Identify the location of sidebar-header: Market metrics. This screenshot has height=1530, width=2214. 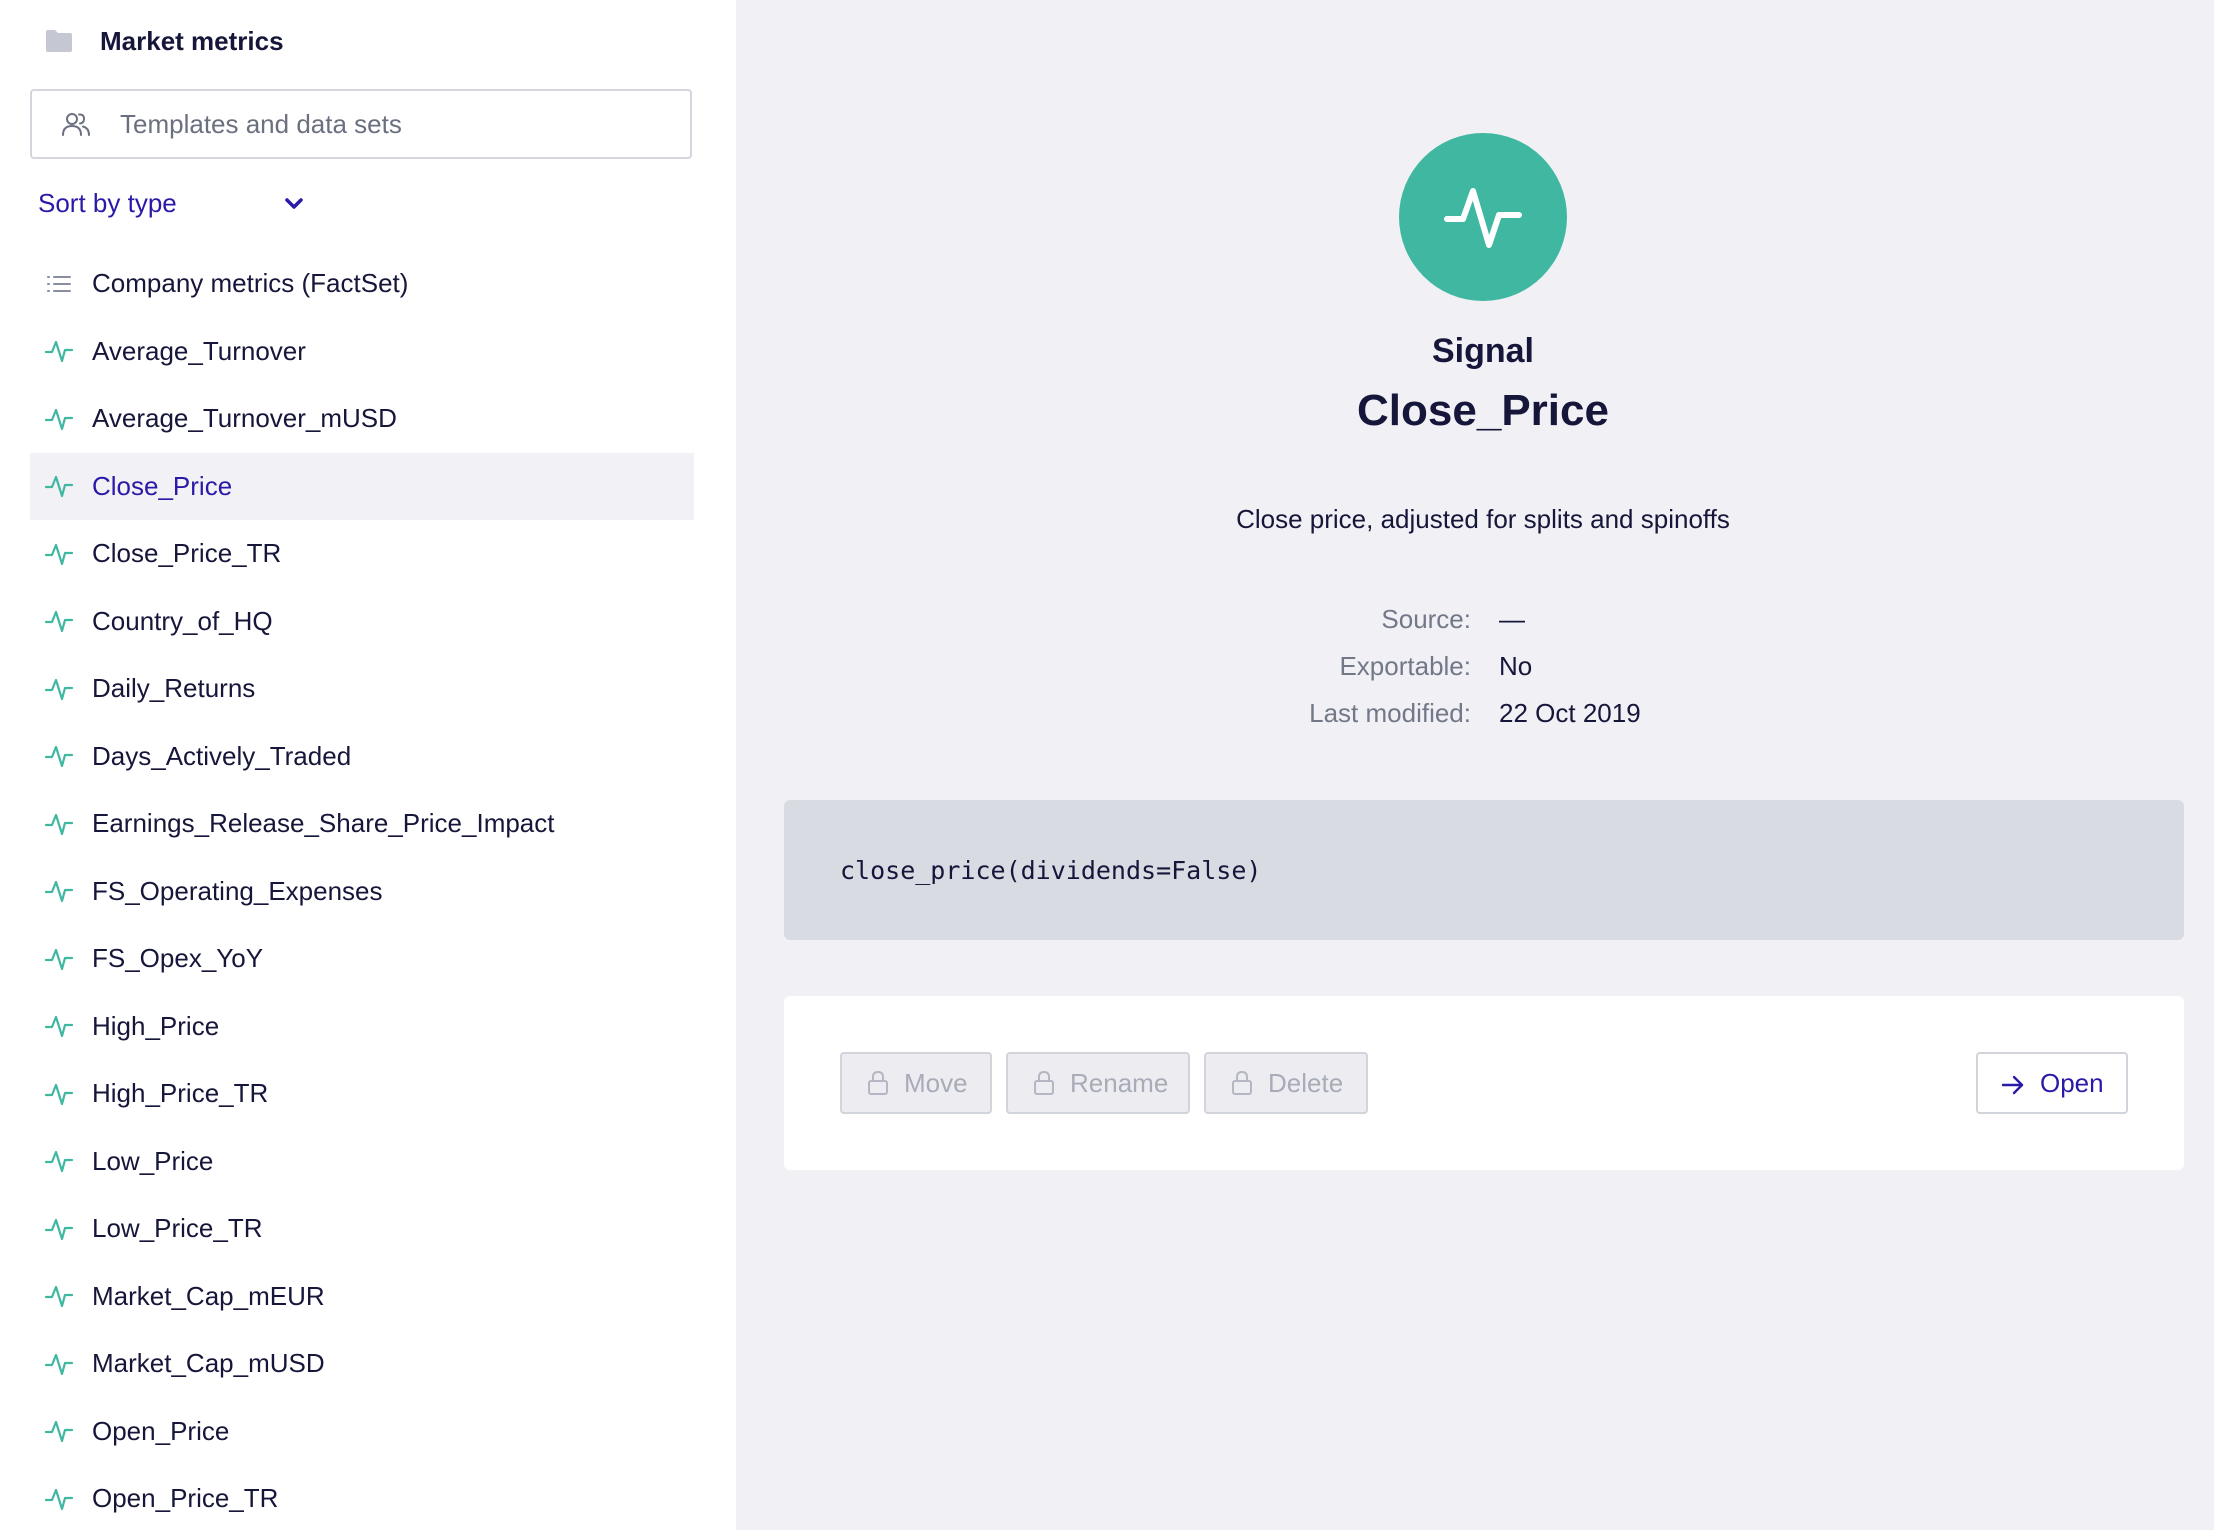
(164, 41).